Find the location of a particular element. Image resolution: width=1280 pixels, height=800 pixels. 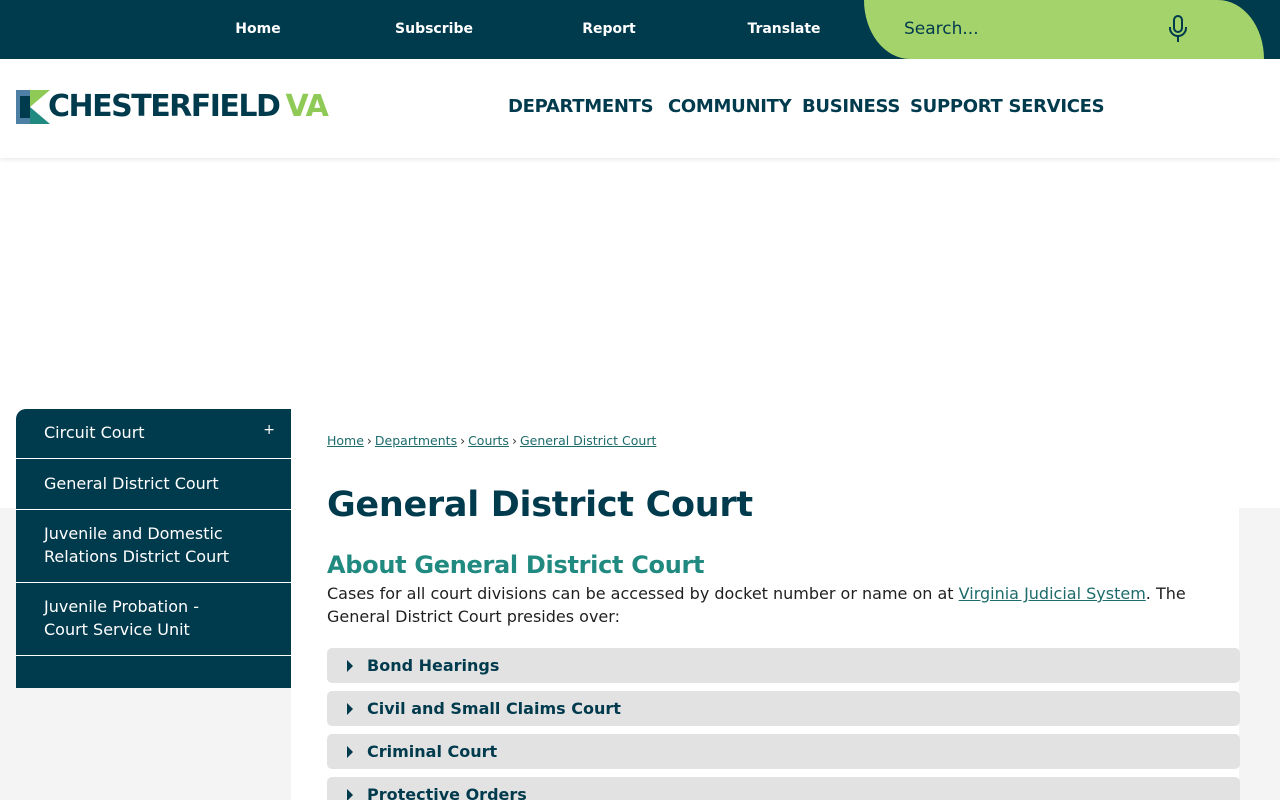

utility-link-translate: Translate is located at coordinates (783, 29).